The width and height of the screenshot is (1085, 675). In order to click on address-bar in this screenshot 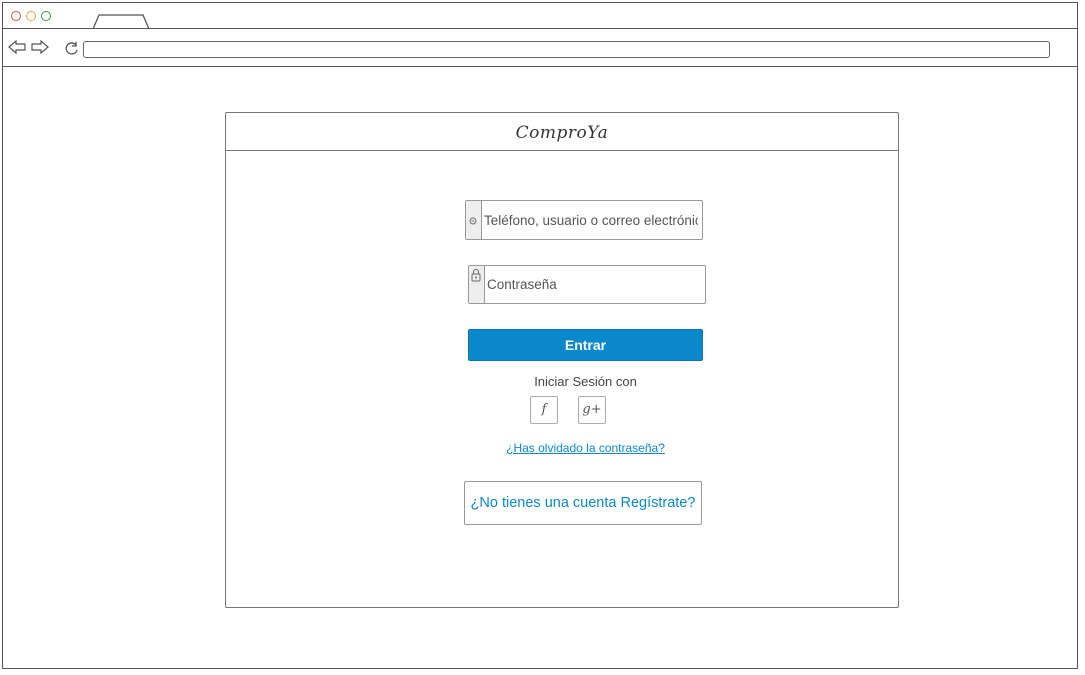, I will do `click(566, 49)`.